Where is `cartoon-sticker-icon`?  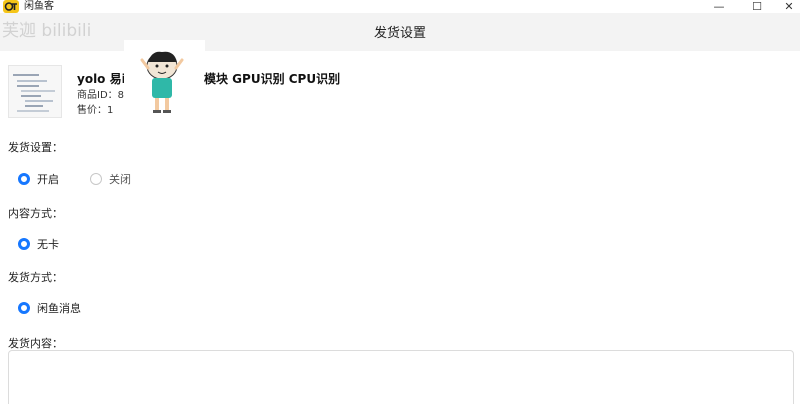 cartoon-sticker-icon is located at coordinates (164, 79).